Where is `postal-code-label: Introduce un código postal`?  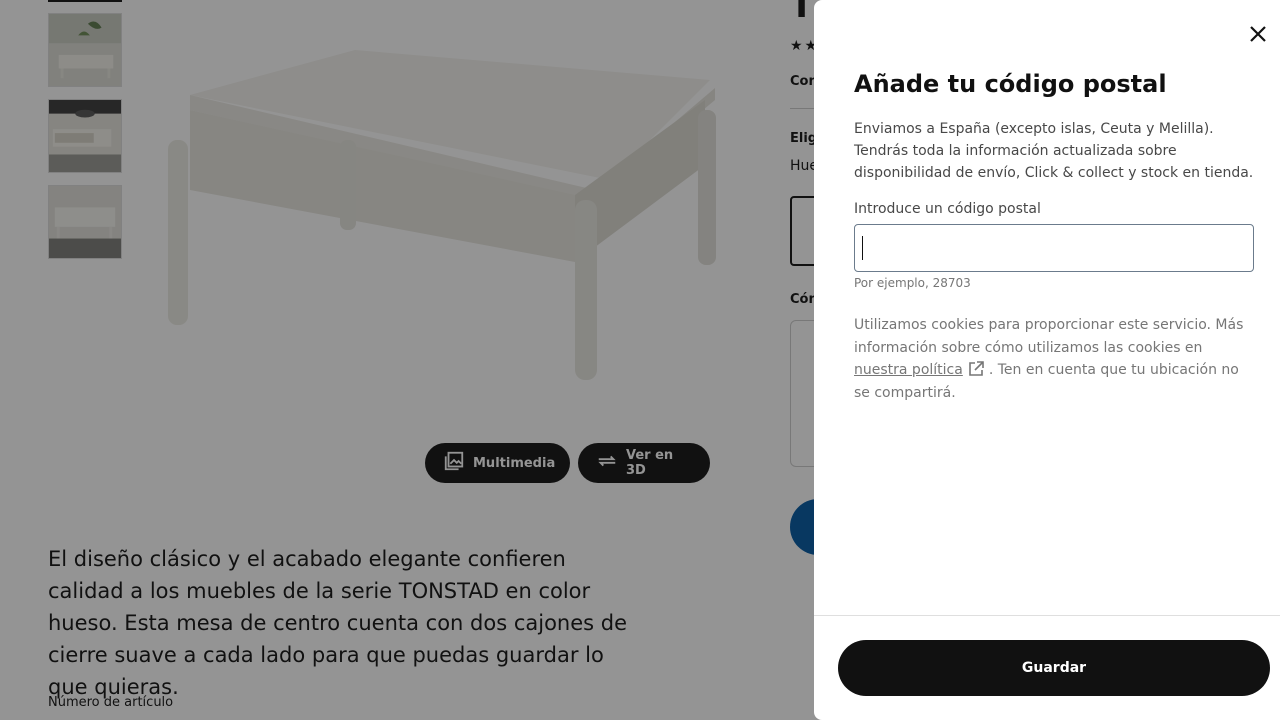 postal-code-label: Introduce un código postal is located at coordinates (947, 209).